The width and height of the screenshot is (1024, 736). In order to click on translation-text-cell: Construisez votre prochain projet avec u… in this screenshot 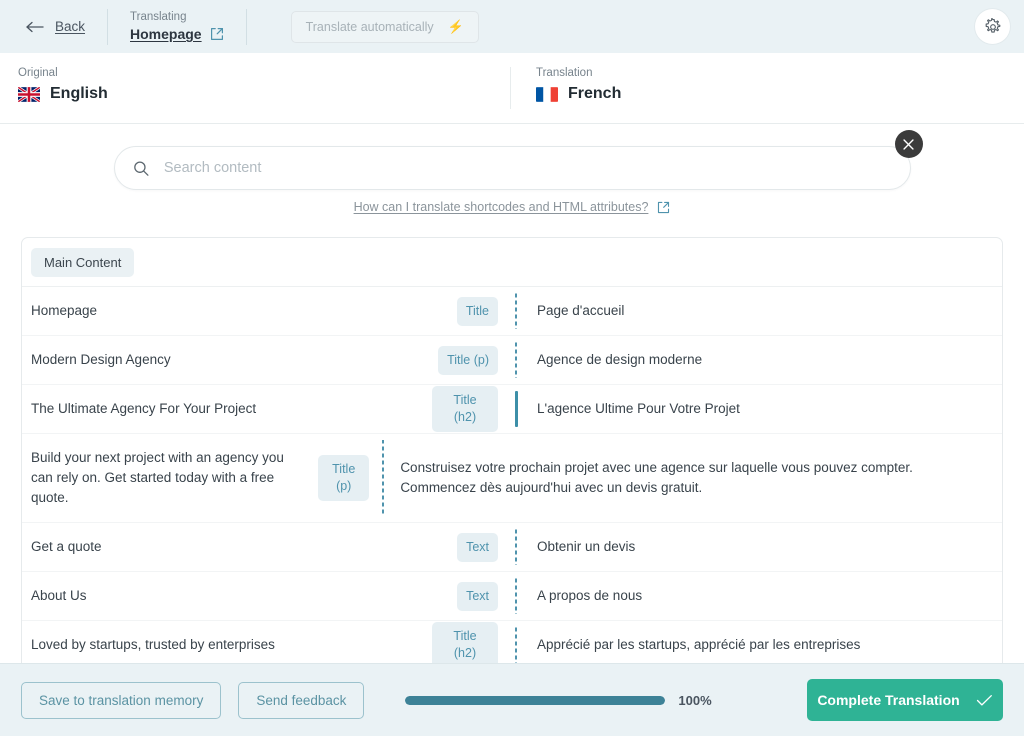, I will do `click(697, 478)`.